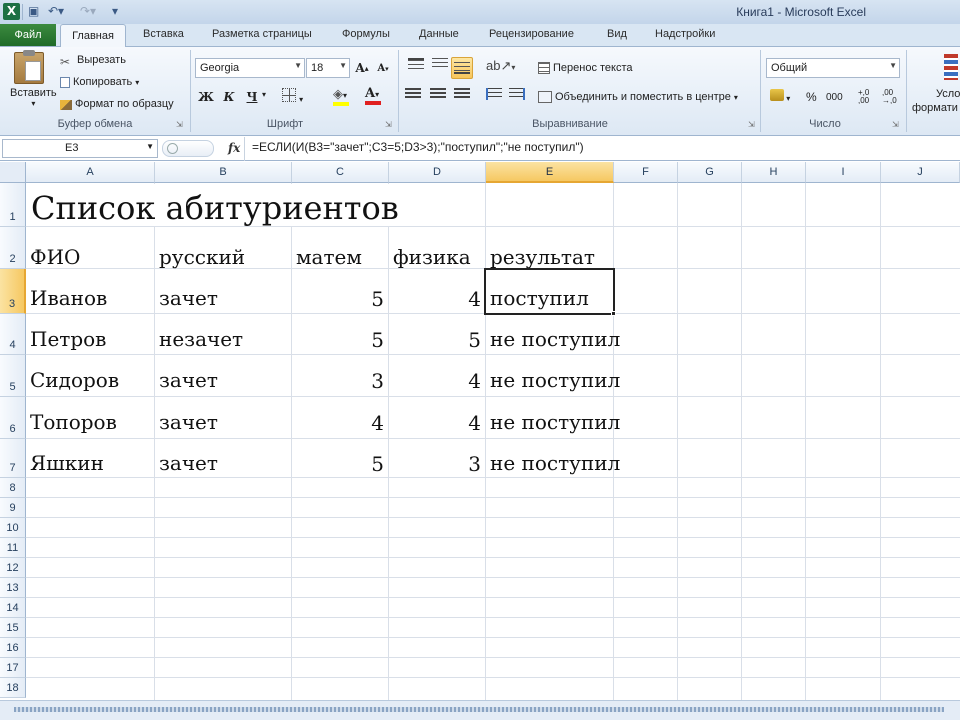 The image size is (960, 720). What do you see at coordinates (834, 97) in the screenshot?
I see `thousands-button: 000` at bounding box center [834, 97].